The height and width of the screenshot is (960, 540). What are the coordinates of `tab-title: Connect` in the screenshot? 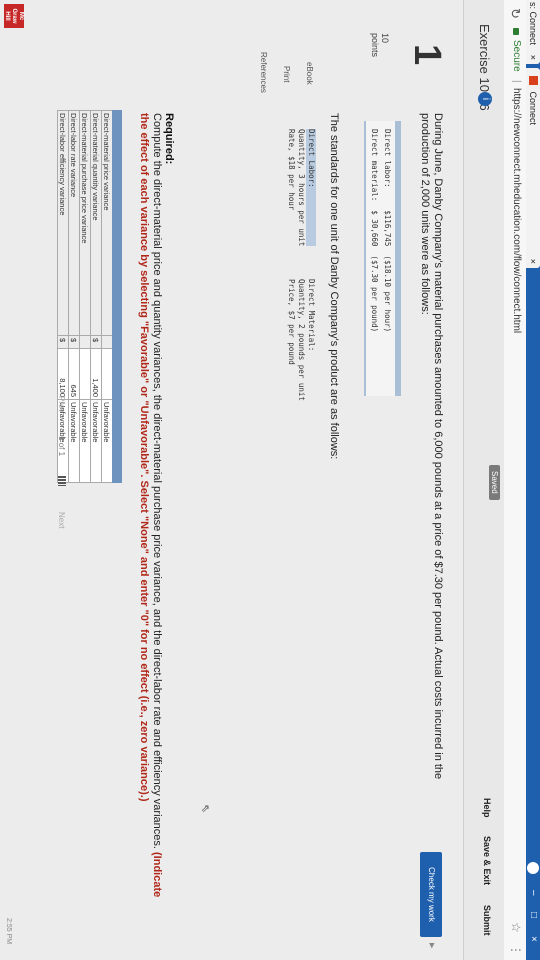 It's located at (533, 108).